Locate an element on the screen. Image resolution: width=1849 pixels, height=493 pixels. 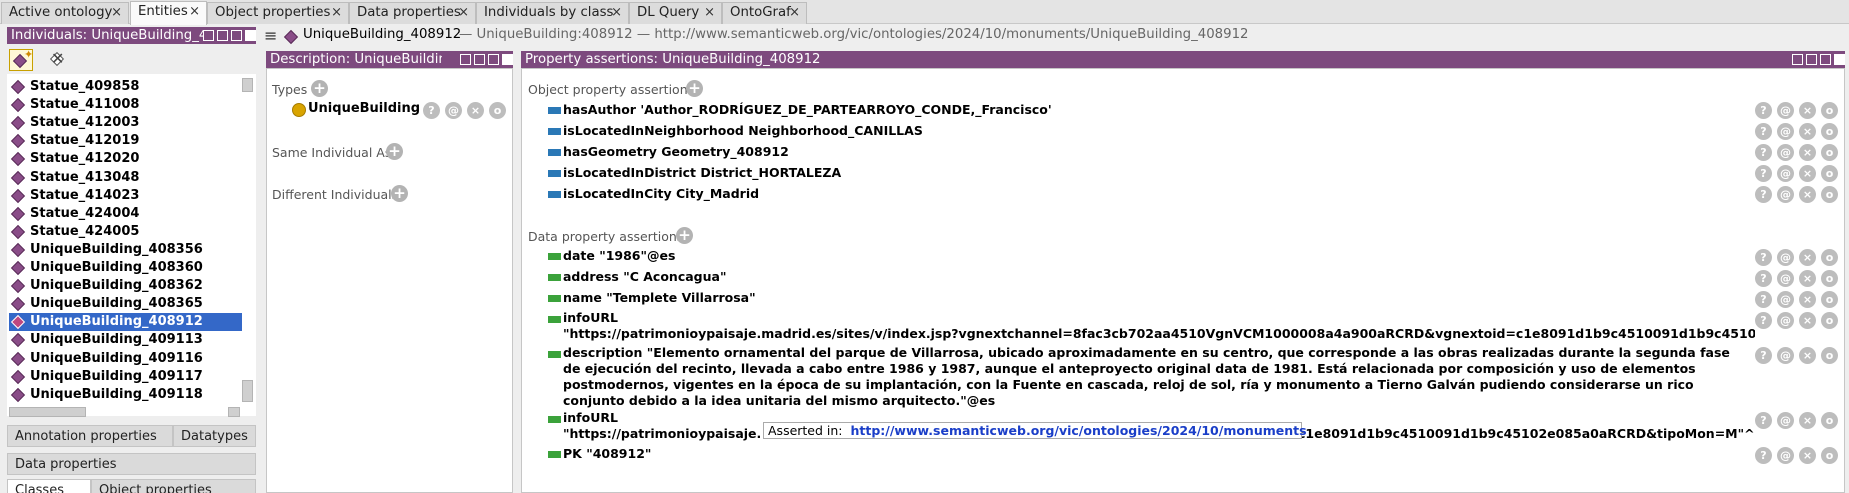
individual-list-item: UniqueBuilding_409116 is located at coordinates (125, 359).